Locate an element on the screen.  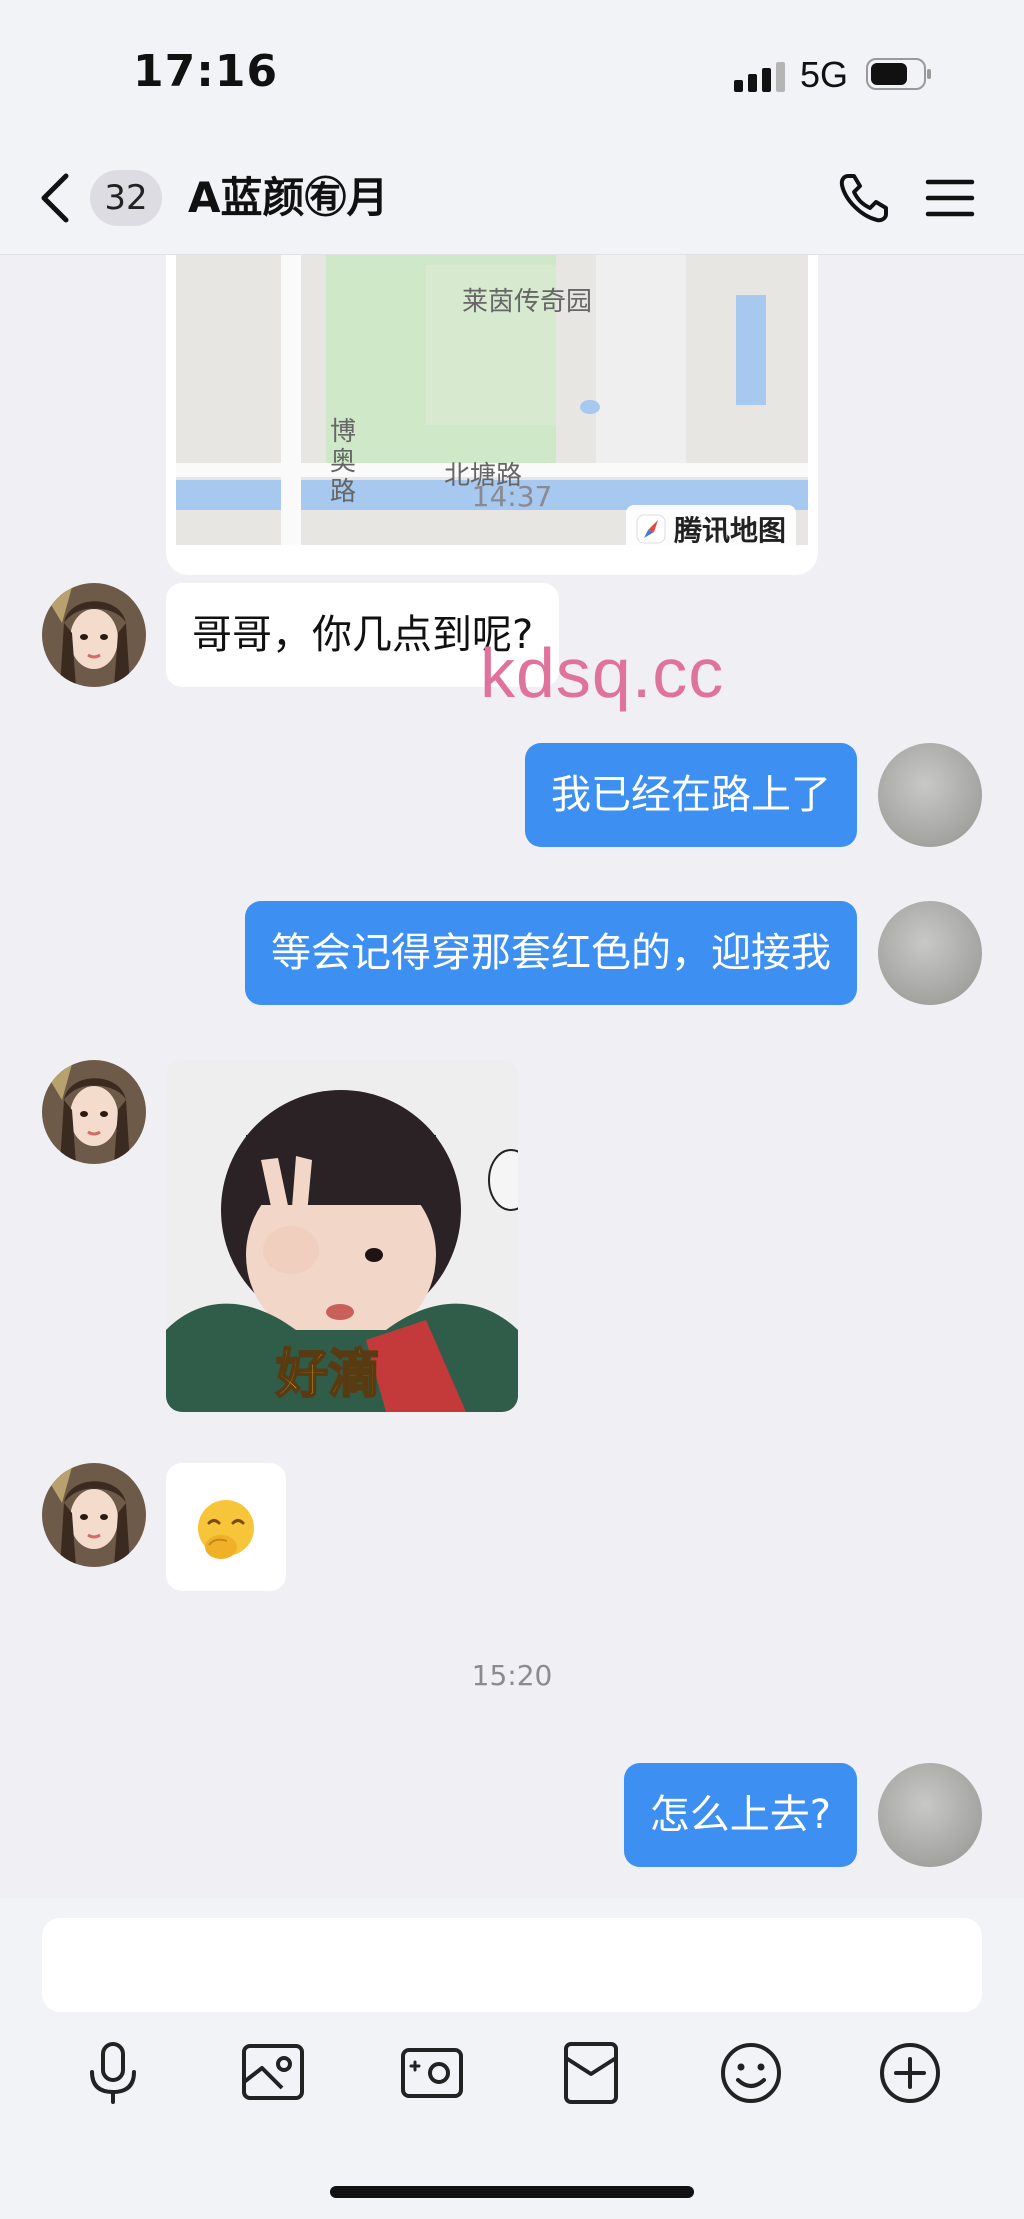
message-input is located at coordinates (512, 1965).